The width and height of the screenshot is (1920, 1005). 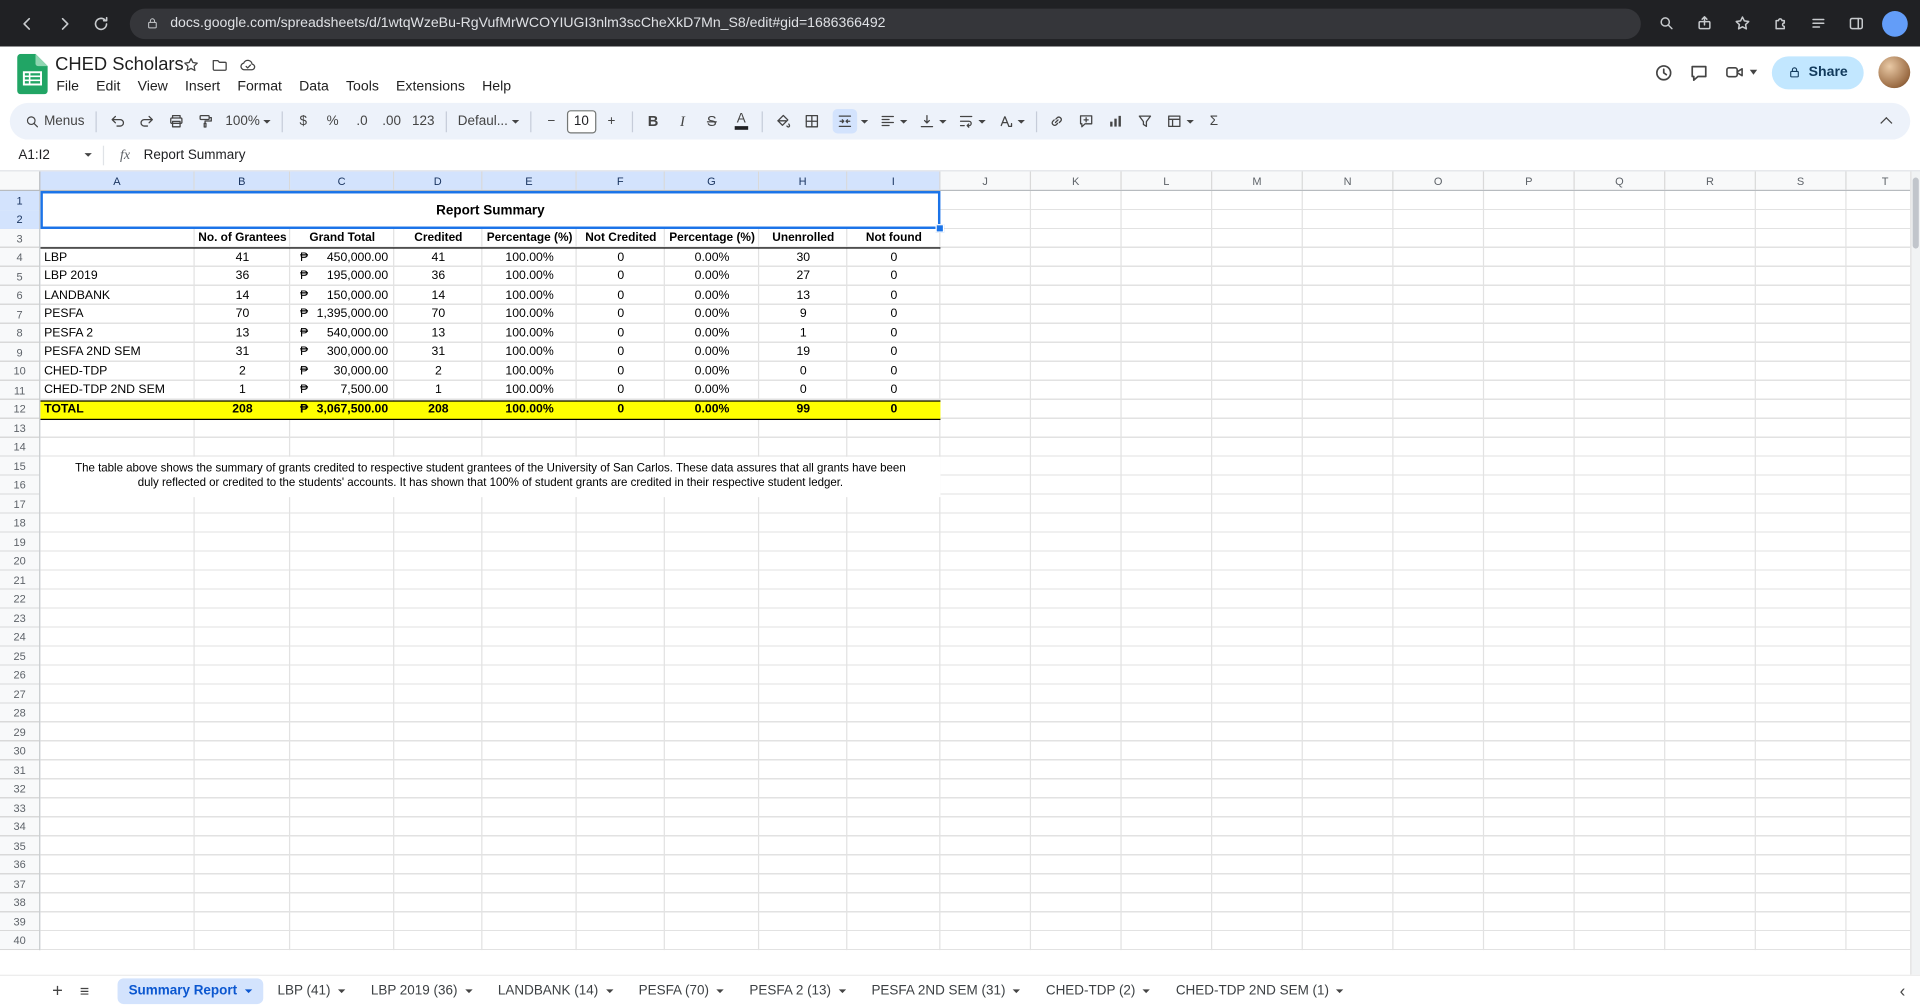 What do you see at coordinates (19, 257) in the screenshot?
I see `row-header-4: 4` at bounding box center [19, 257].